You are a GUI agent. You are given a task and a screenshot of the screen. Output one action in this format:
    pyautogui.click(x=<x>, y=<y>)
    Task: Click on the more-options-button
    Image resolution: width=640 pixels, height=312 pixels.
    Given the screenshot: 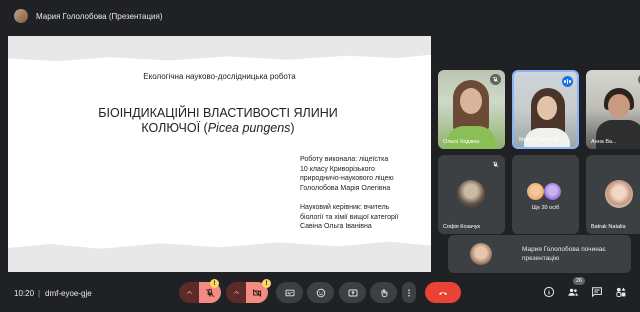 What is the action you would take?
    pyautogui.click(x=409, y=292)
    